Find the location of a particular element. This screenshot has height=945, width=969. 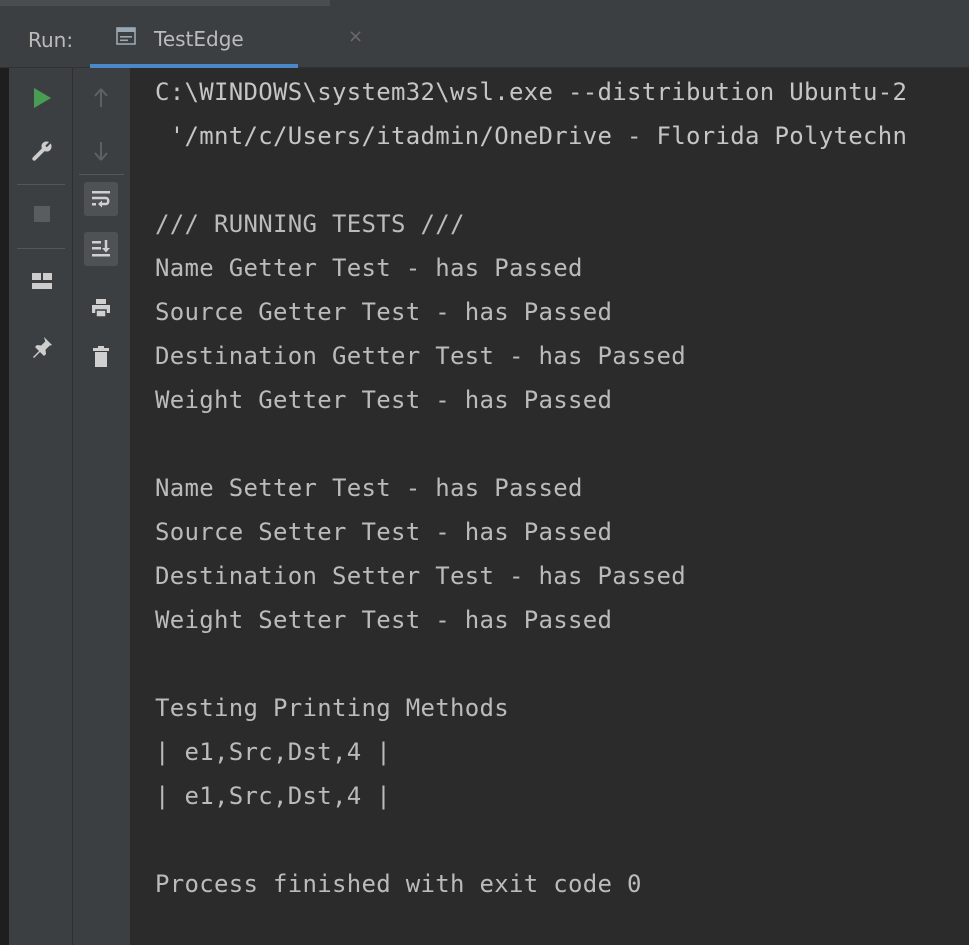

test-result-line: Destination Getter Test - has Passed is located at coordinates (420, 356).